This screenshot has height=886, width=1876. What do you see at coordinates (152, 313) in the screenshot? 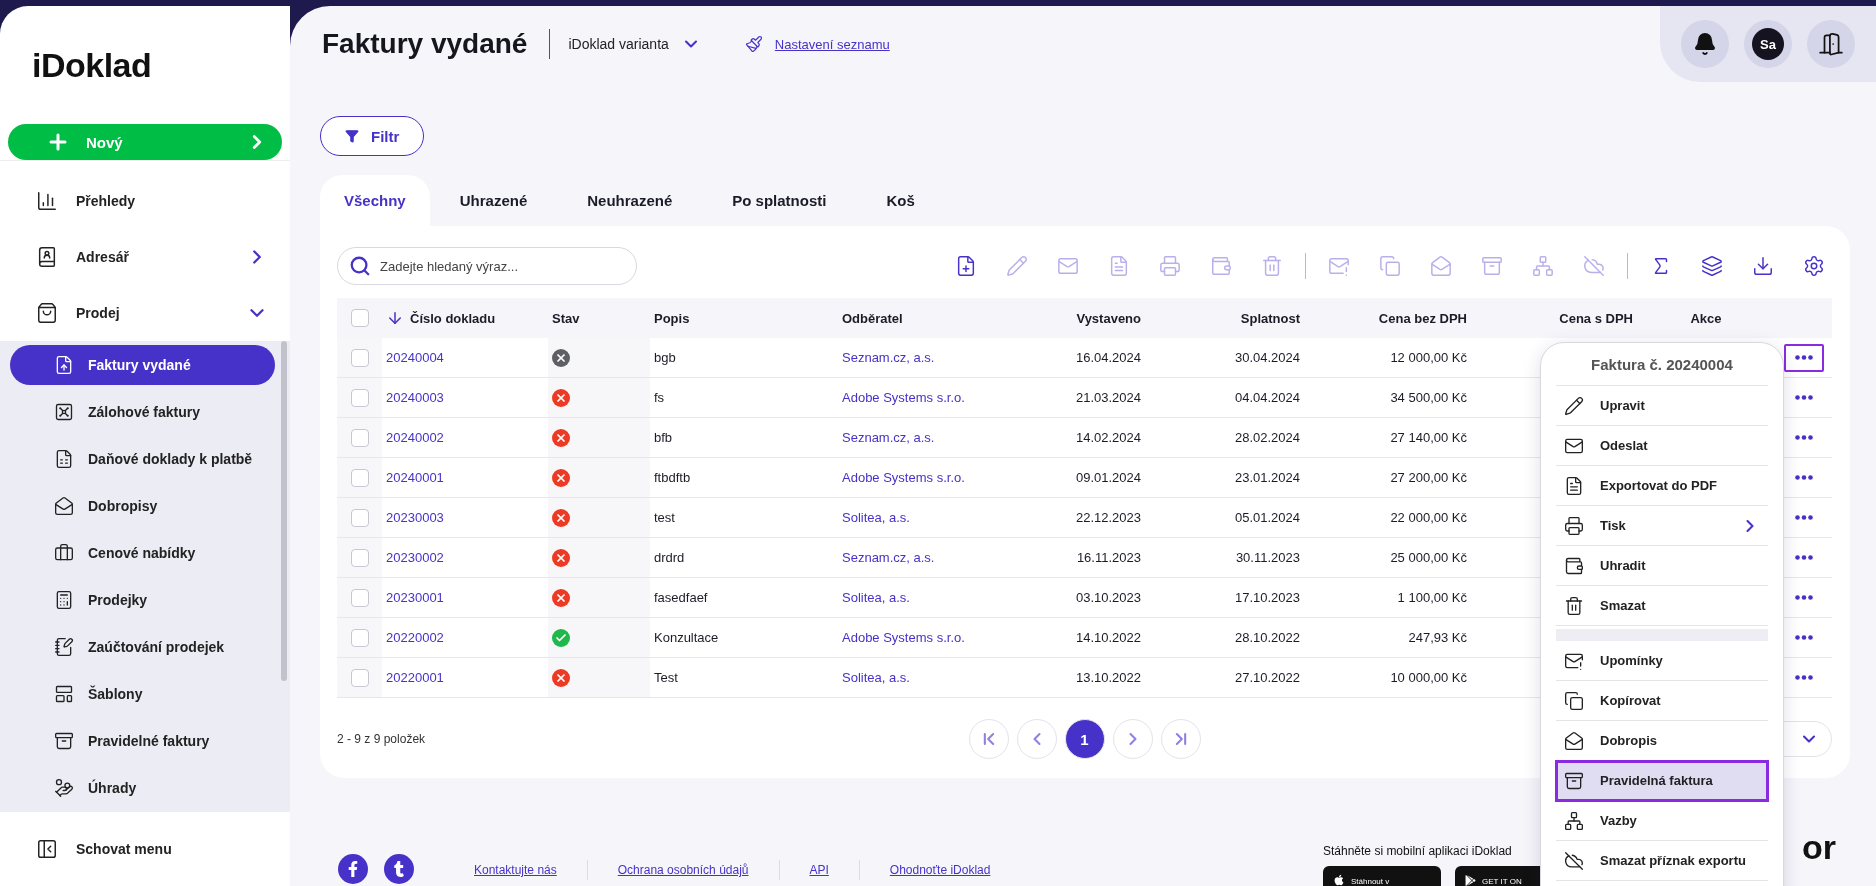
I see `sidebar-item: Prodej` at bounding box center [152, 313].